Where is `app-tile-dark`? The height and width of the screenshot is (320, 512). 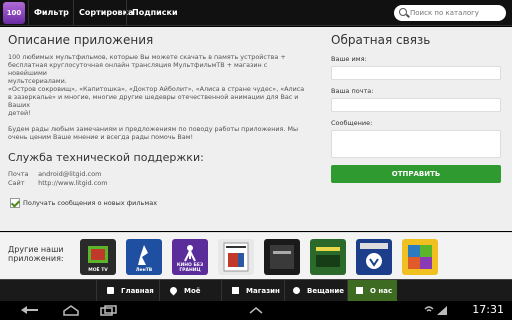 app-tile-dark is located at coordinates (282, 257).